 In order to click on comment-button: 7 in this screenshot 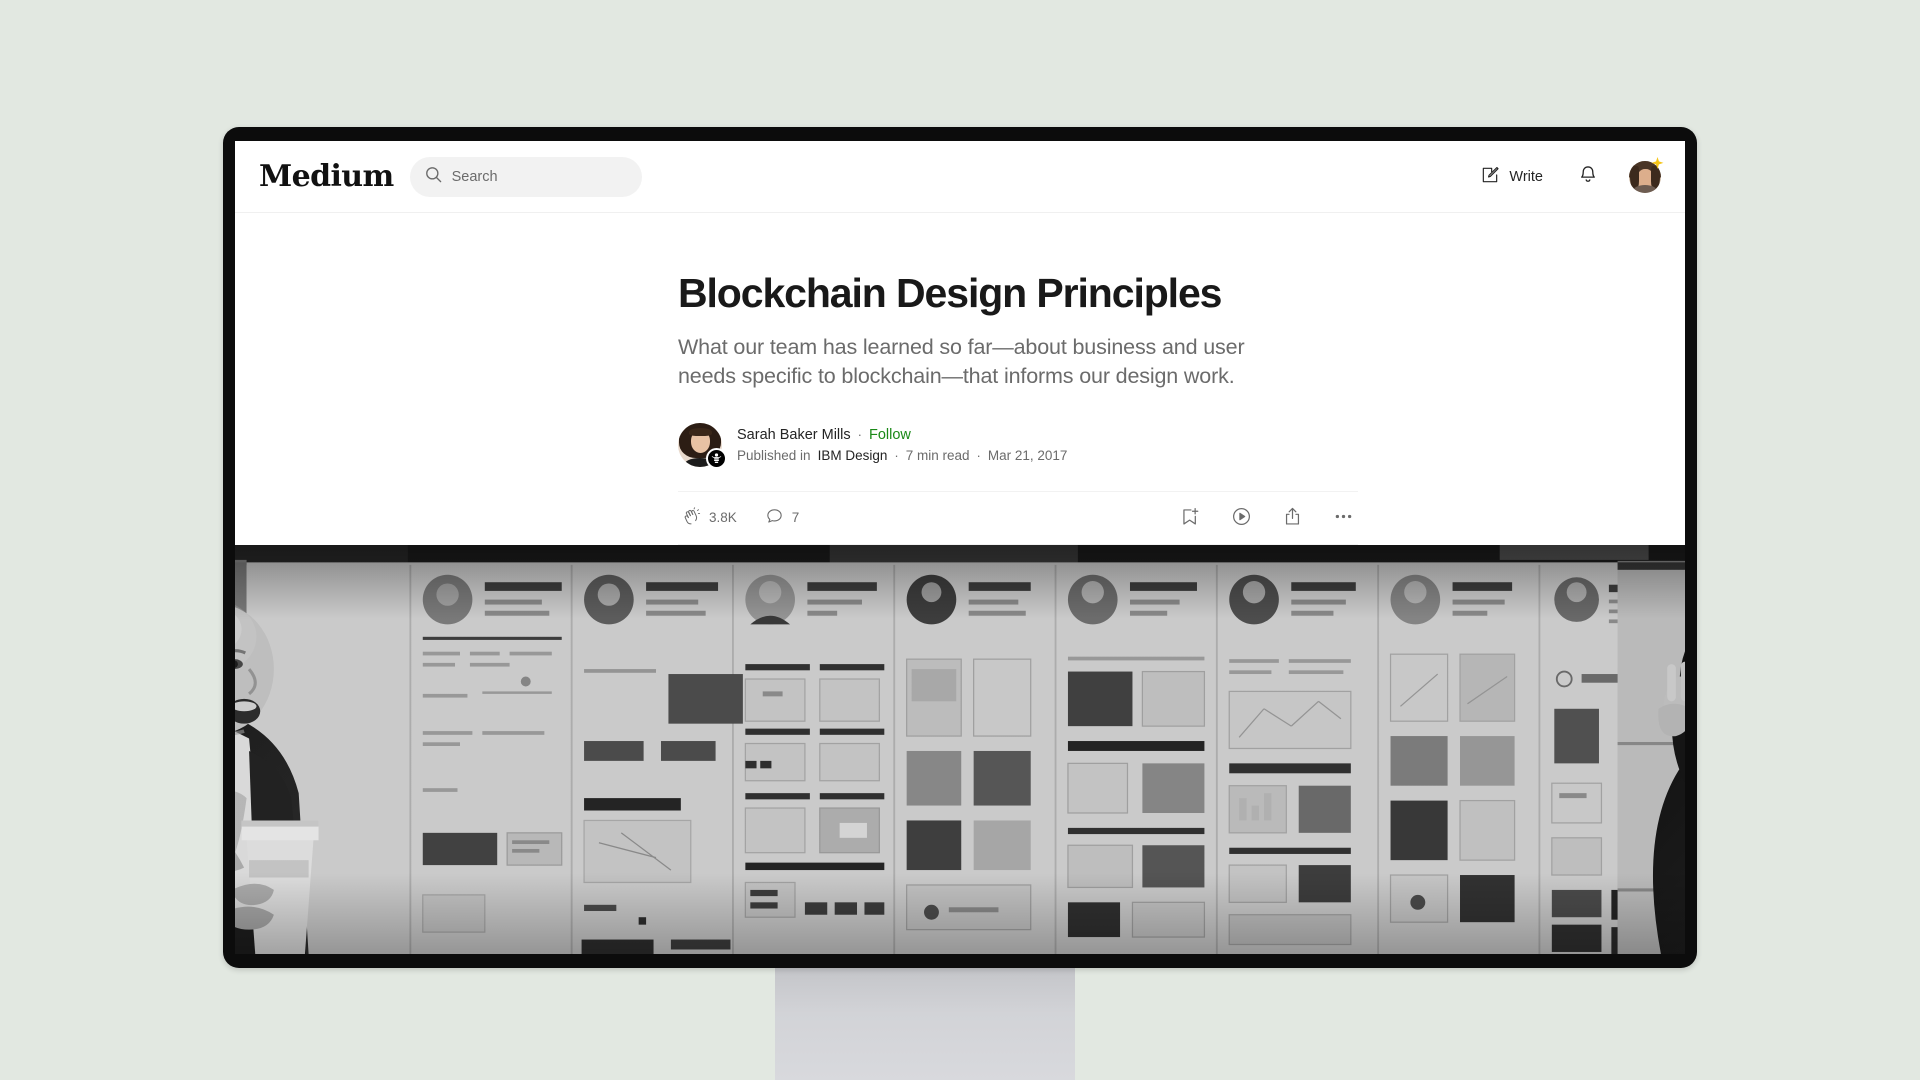, I will do `click(782, 518)`.